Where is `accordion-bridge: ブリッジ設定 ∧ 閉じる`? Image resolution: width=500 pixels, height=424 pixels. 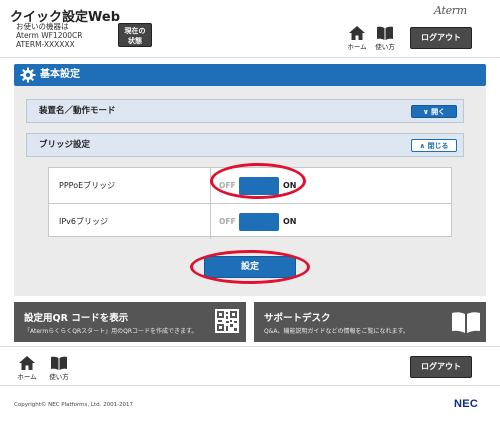
accordion-bridge: ブリッジ設定 ∧ 閉じる is located at coordinates (245, 145).